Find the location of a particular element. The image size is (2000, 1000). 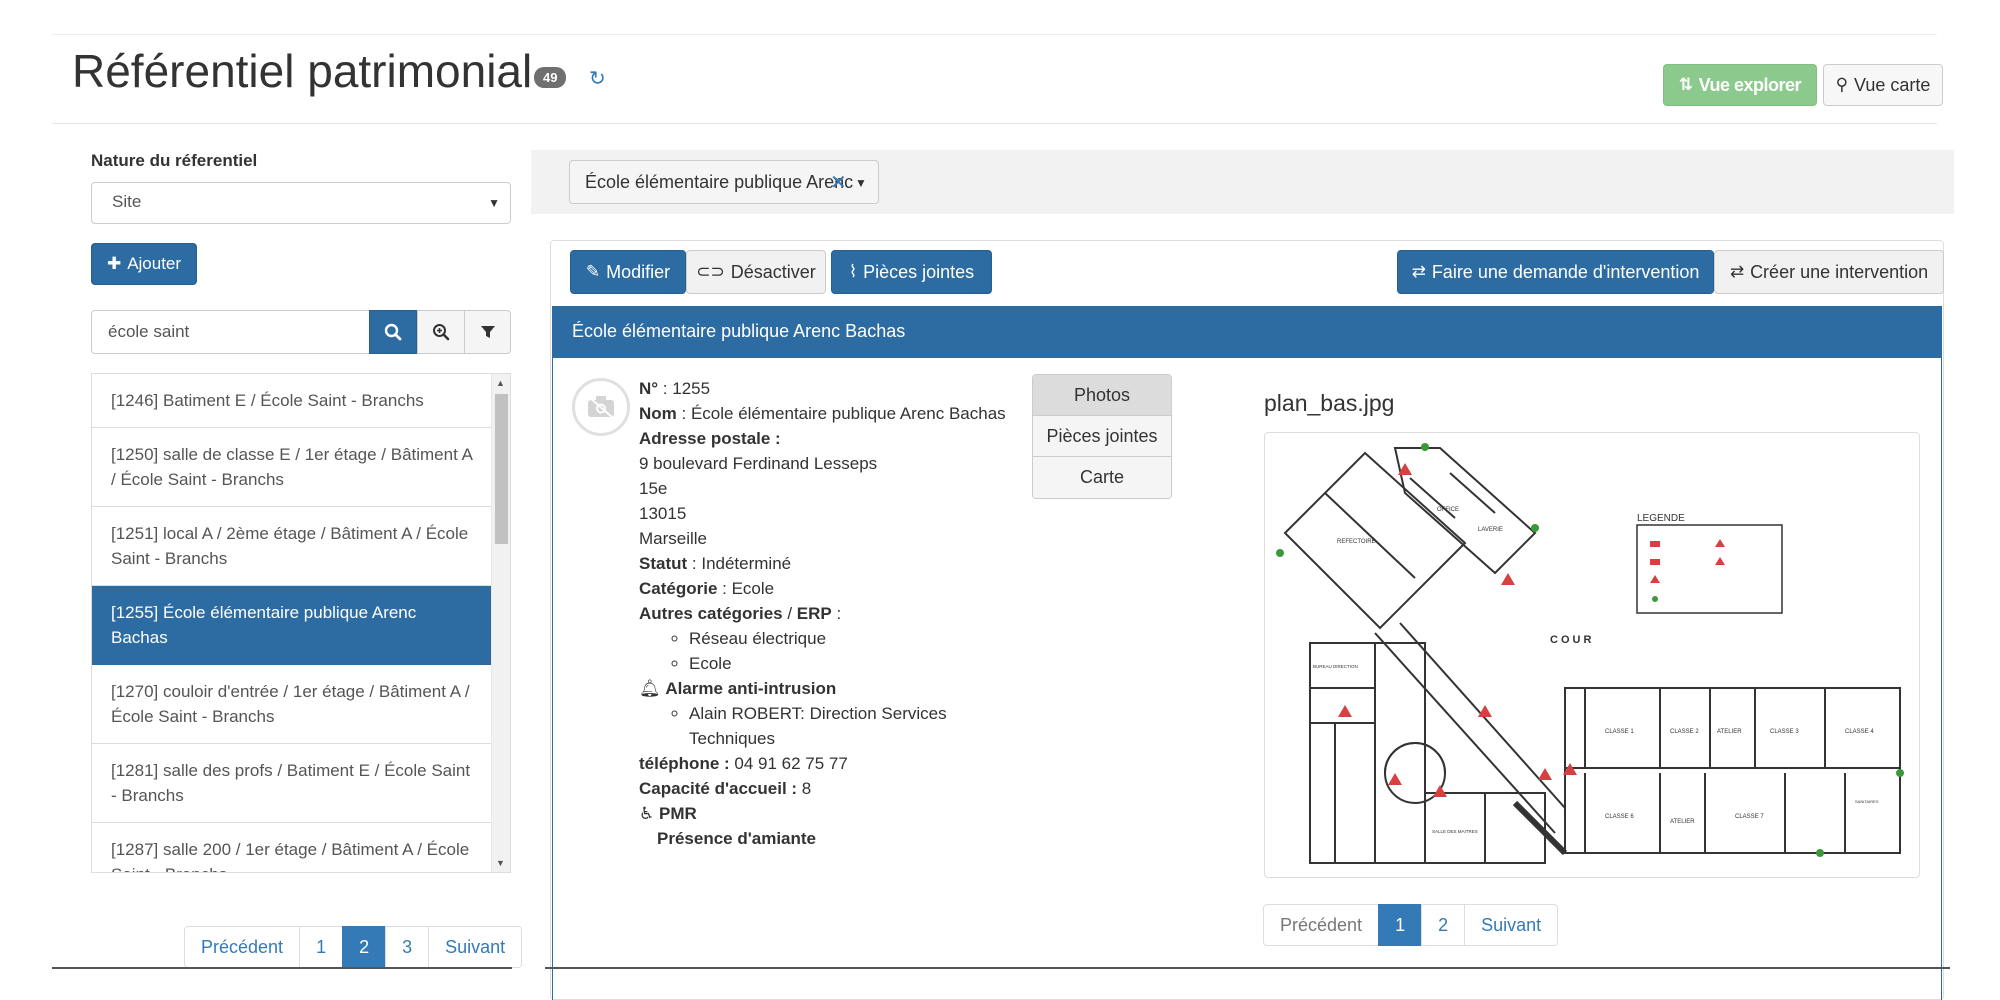

zoom-button is located at coordinates (441, 332).